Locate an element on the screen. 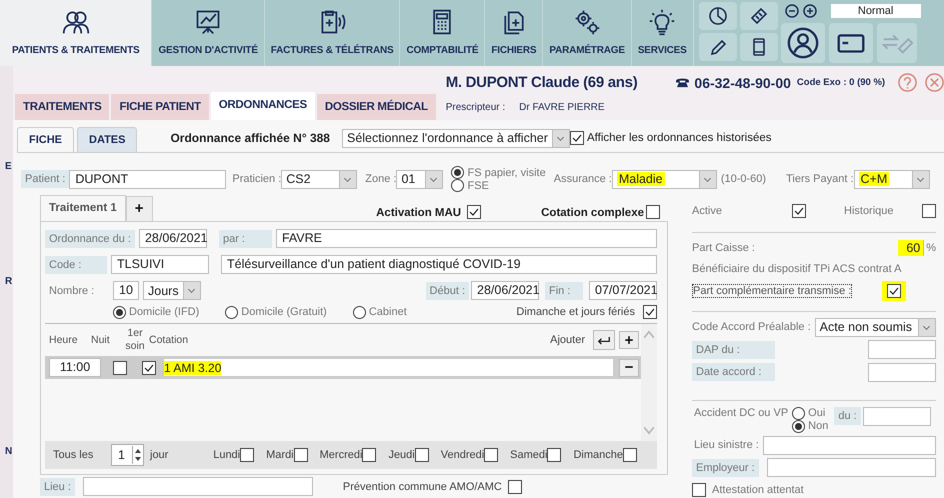 The width and height of the screenshot is (944, 498). add-tab-button: + is located at coordinates (139, 208).